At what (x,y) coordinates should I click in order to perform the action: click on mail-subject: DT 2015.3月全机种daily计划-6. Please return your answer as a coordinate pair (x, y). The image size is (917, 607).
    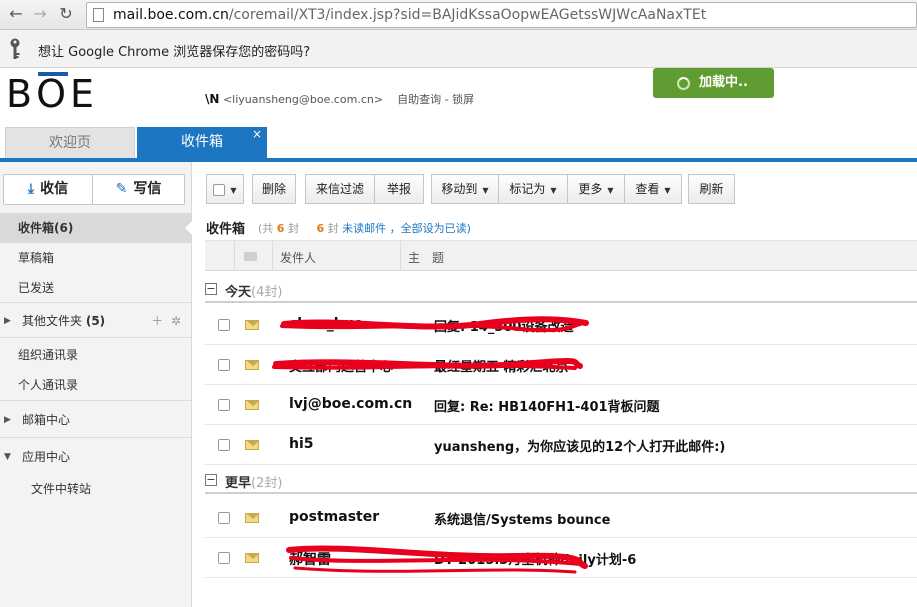
    Looking at the image, I should click on (535, 560).